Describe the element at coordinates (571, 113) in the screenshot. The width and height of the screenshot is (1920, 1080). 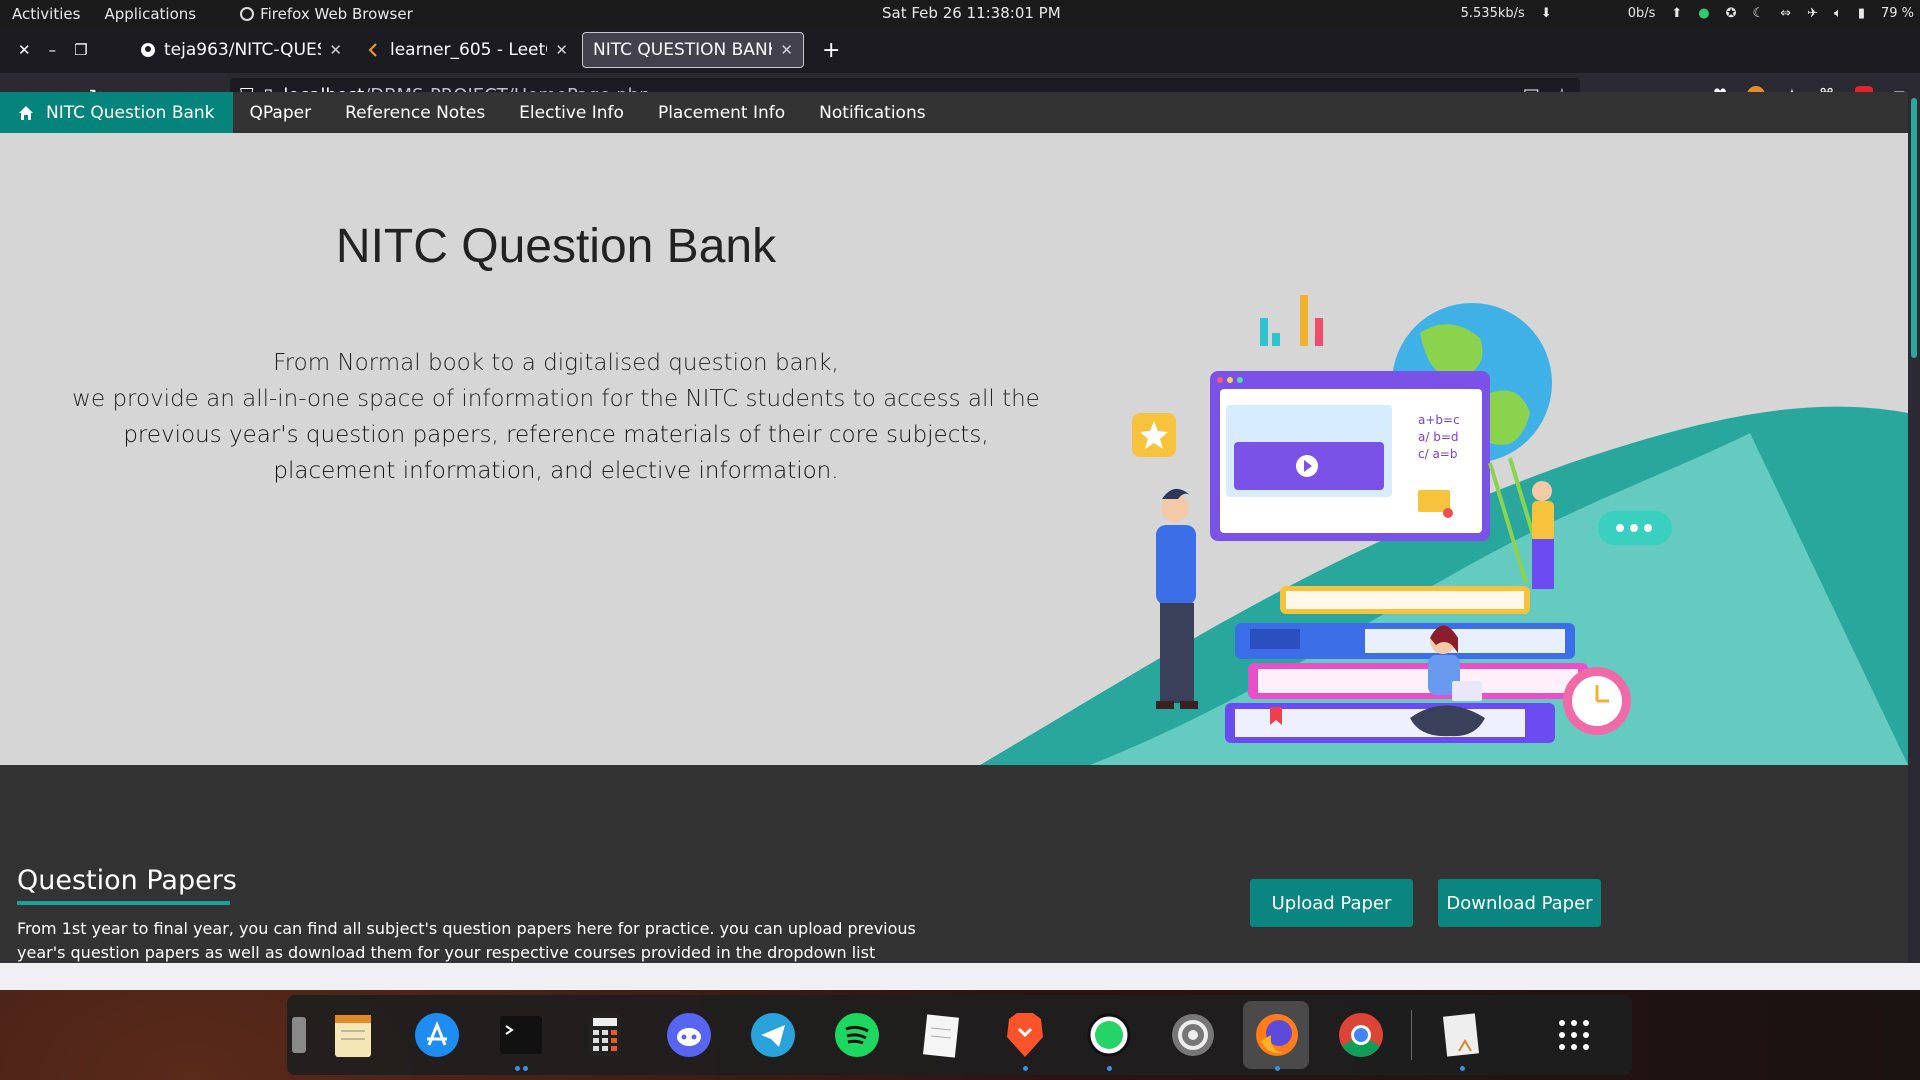
I see `nav-elective-info: Elective Info` at that location.